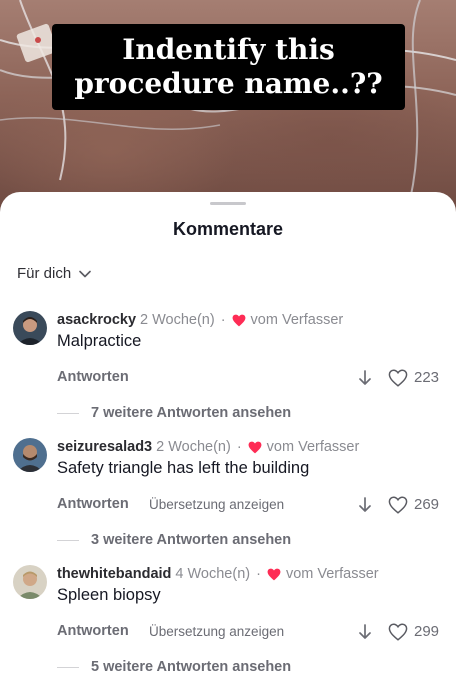 This screenshot has width=456, height=680. Describe the element at coordinates (85, 273) in the screenshot. I see `chevron-down-icon` at that location.